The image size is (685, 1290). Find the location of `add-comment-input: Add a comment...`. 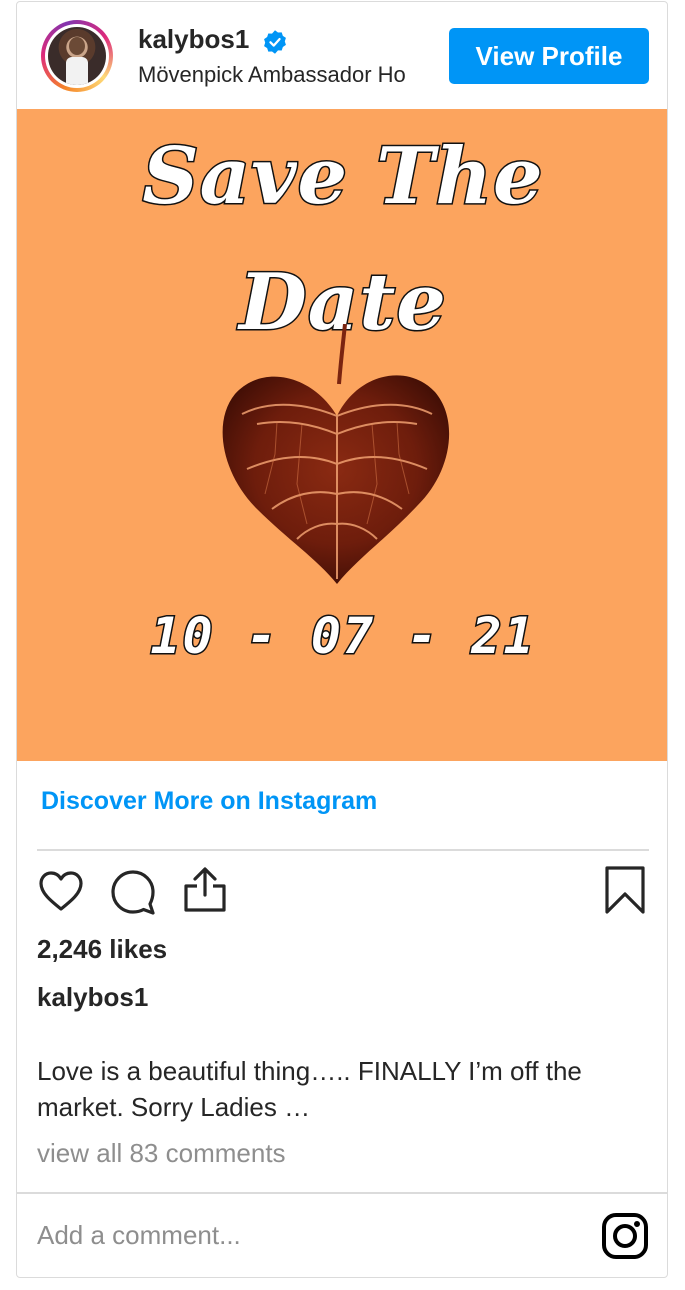

add-comment-input: Add a comment... is located at coordinates (139, 1235).